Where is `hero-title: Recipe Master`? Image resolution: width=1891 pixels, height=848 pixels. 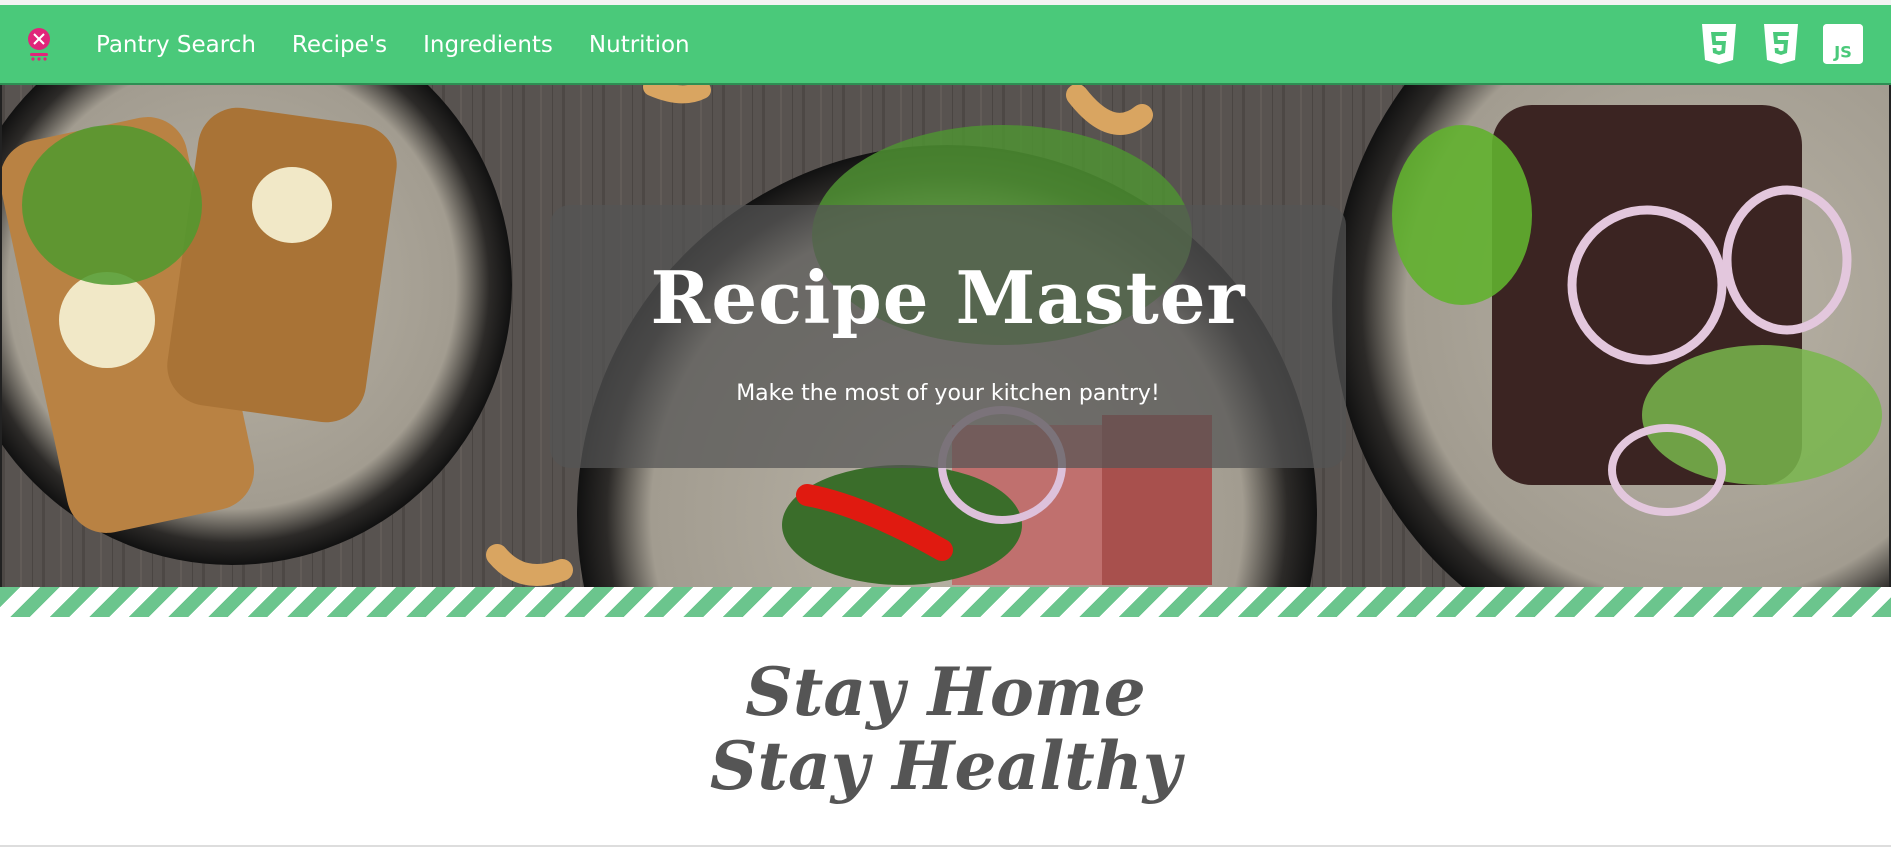
hero-title: Recipe Master is located at coordinates (948, 297).